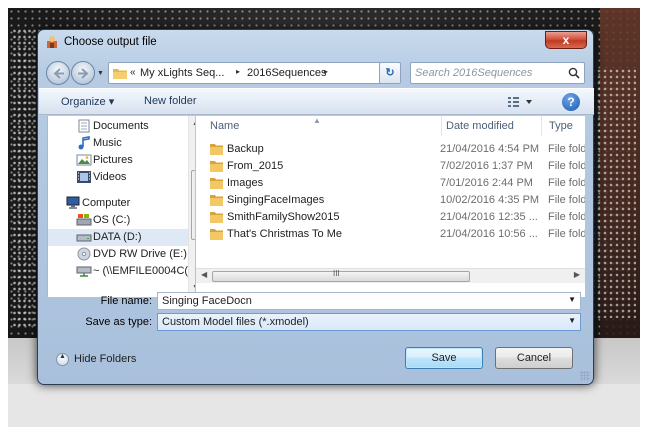 The height and width of the screenshot is (427, 648). I want to click on filename-field: Singing FaceDocn ▼, so click(369, 301).